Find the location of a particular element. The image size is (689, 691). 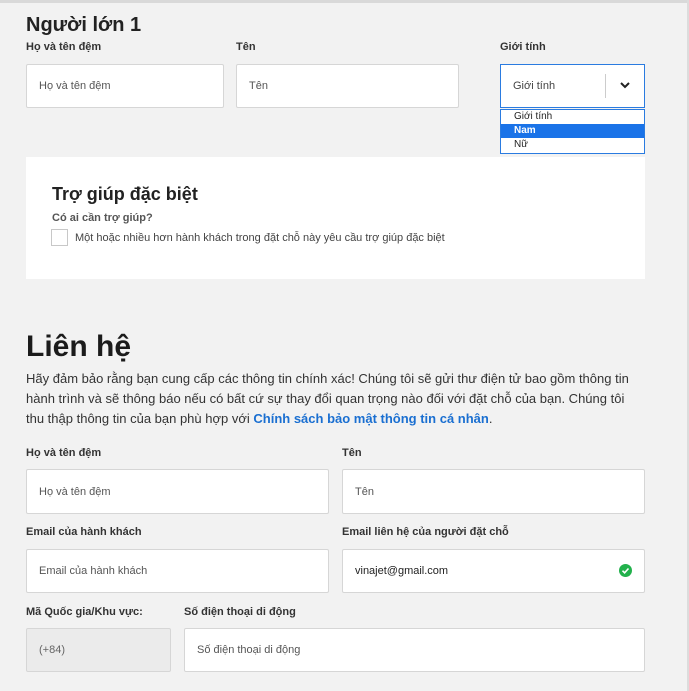

contact-name-input: Tên is located at coordinates (493, 491).